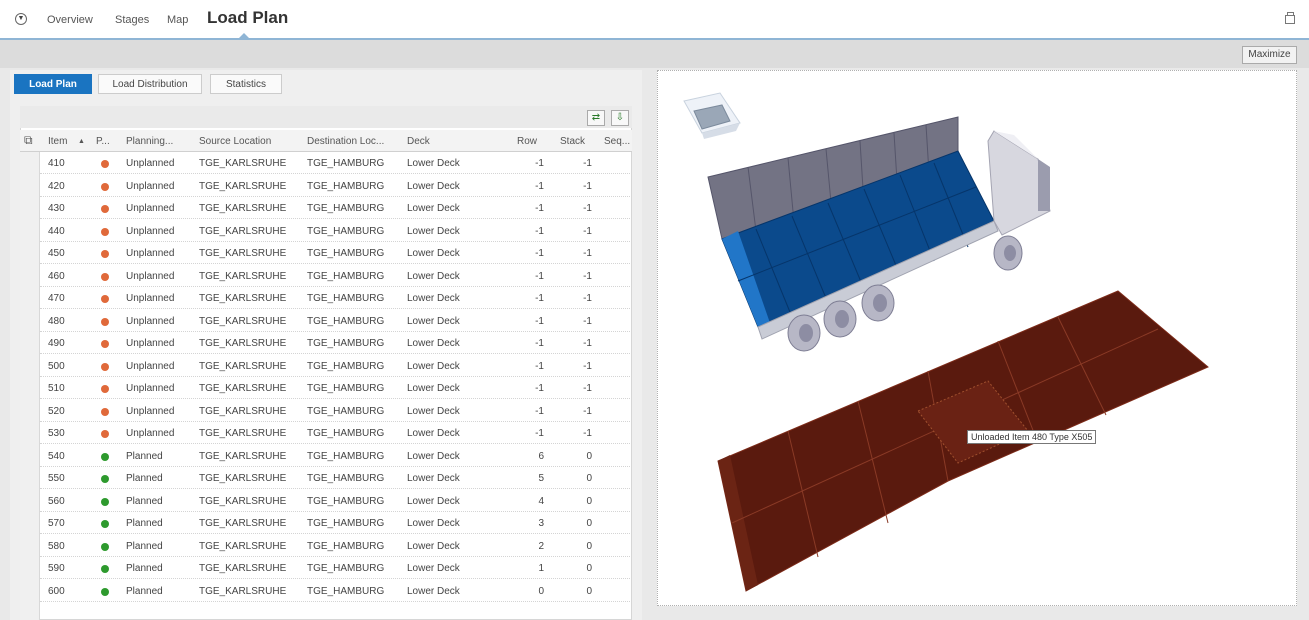  Describe the element at coordinates (53, 84) in the screenshot. I see `tab-load-plan: Load Plan` at that location.